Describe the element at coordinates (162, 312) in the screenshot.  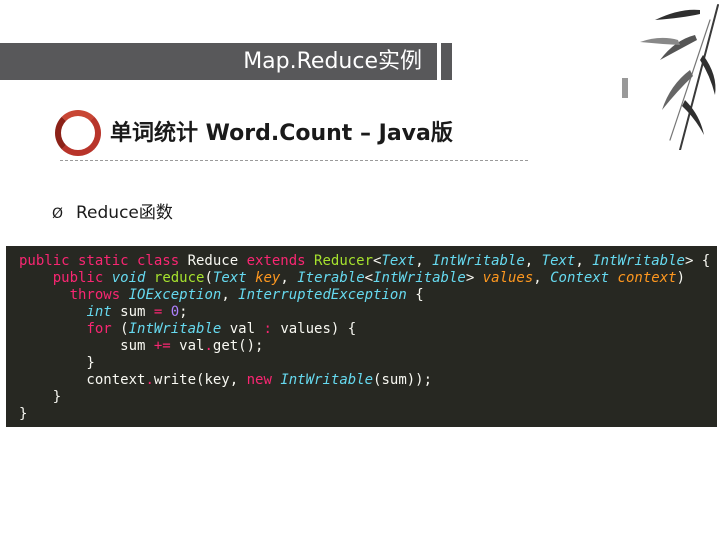
I see `code-token: =` at that location.